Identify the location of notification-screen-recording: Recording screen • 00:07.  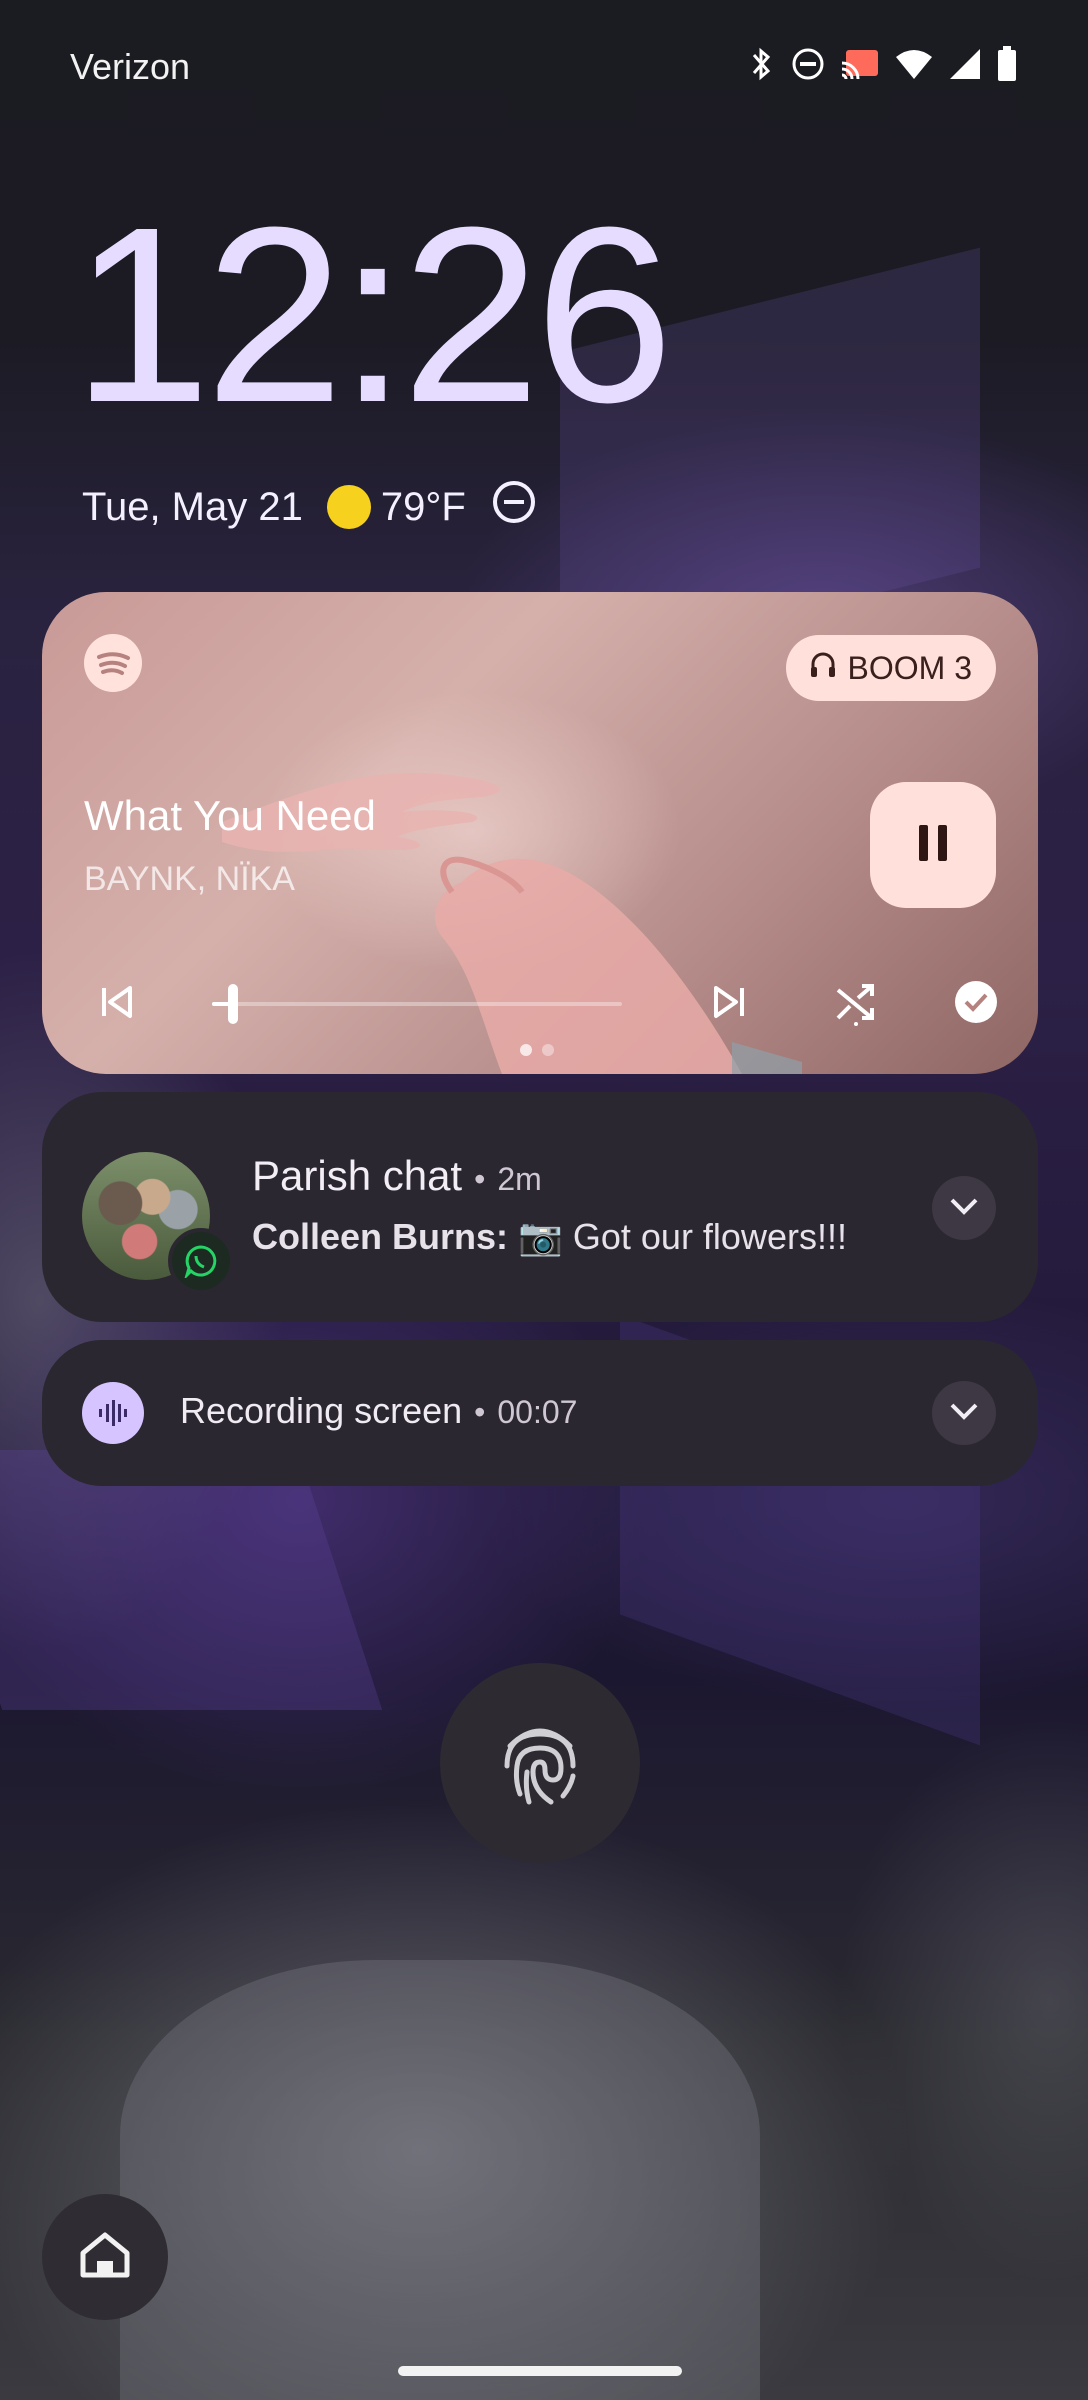
(540, 1413).